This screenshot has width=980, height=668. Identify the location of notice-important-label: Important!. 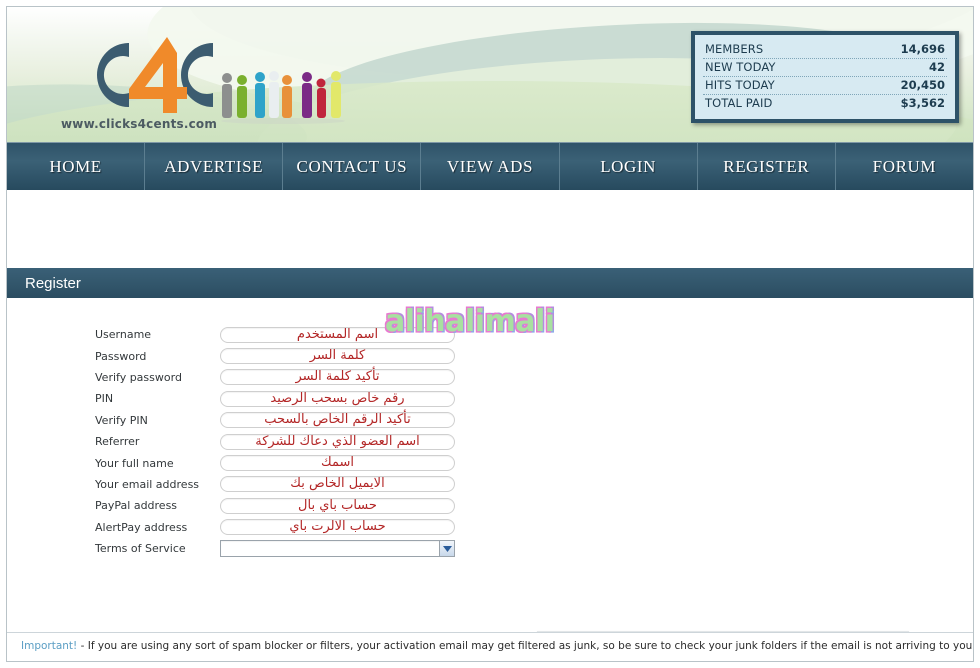
(49, 646).